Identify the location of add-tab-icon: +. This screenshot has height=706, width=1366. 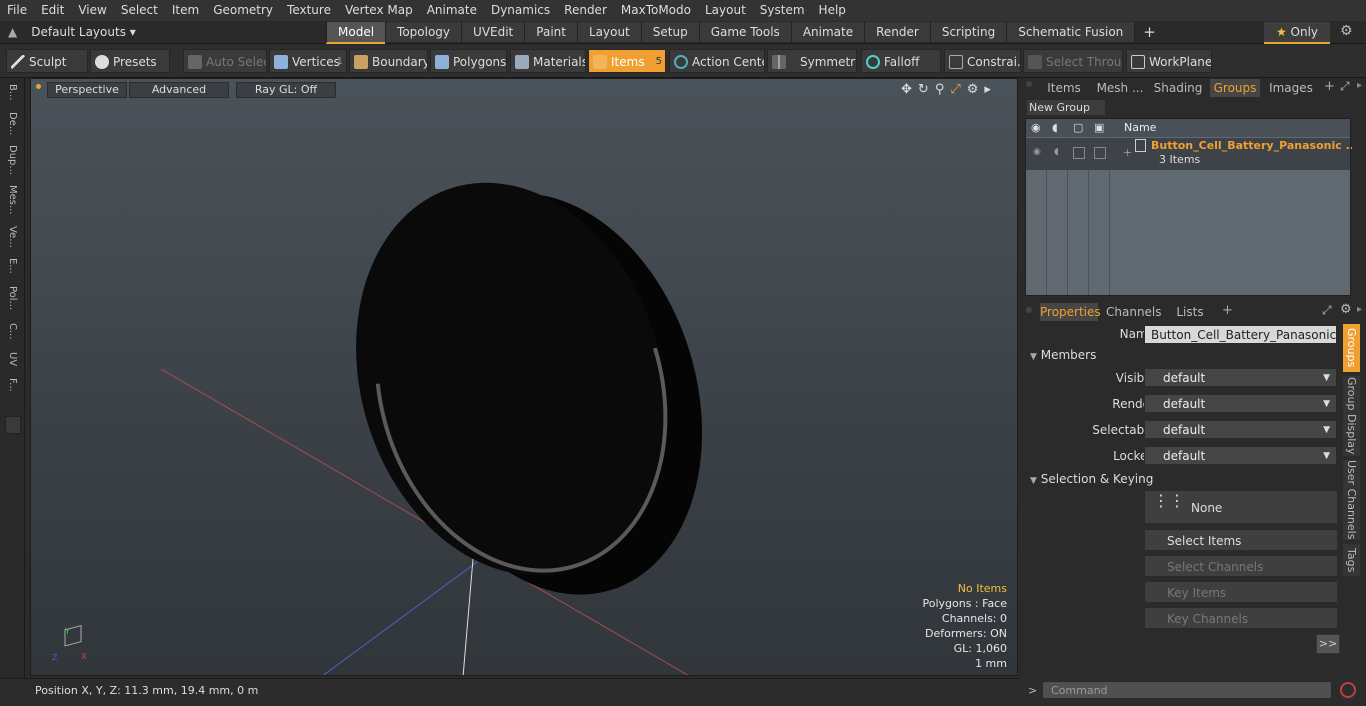
(1329, 86).